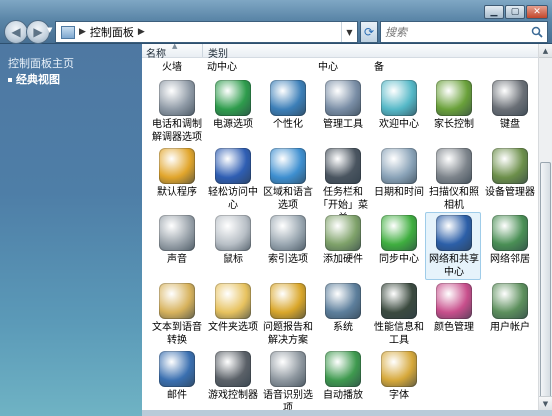 The width and height of the screenshot is (552, 416). What do you see at coordinates (510, 112) in the screenshot?
I see `control-panel-item: 键盘` at bounding box center [510, 112].